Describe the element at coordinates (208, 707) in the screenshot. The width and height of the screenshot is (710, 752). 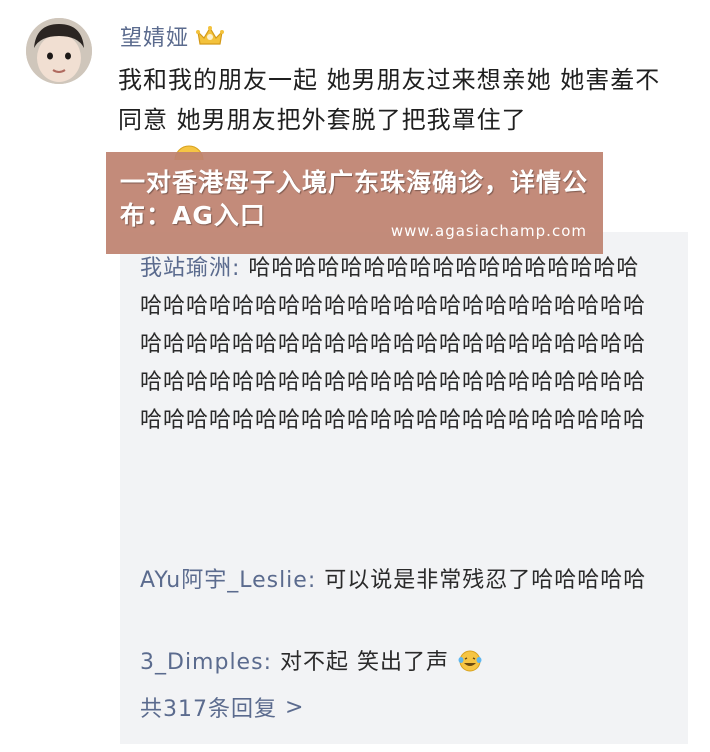
I see `more-replies-label: 共317条回复` at that location.